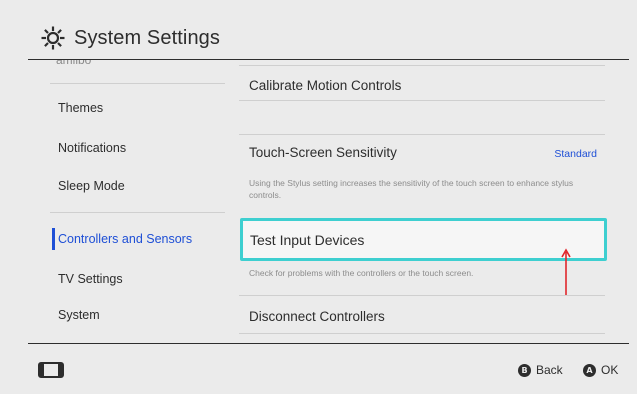 The image size is (637, 394). Describe the element at coordinates (73, 63) in the screenshot. I see `sidebar-item-amiibo-partial: amiibo` at that location.